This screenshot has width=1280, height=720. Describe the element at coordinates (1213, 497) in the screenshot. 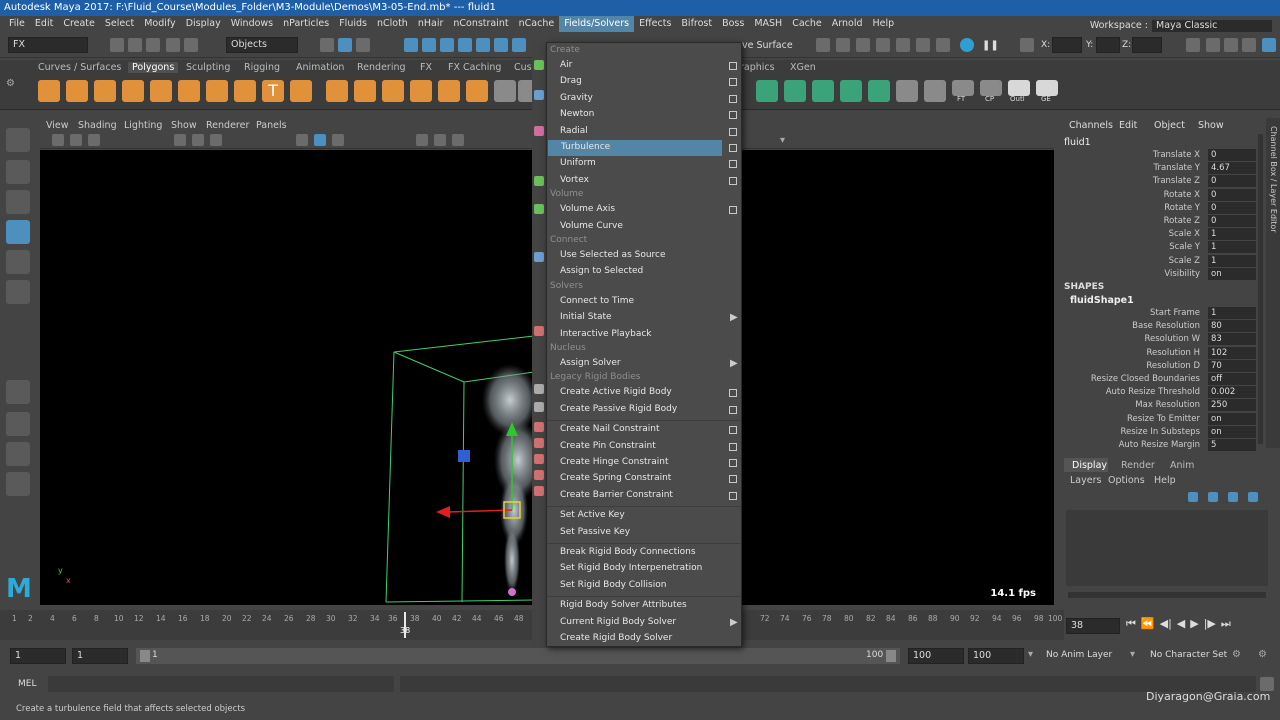

I see `layer-move-down-icon` at that location.